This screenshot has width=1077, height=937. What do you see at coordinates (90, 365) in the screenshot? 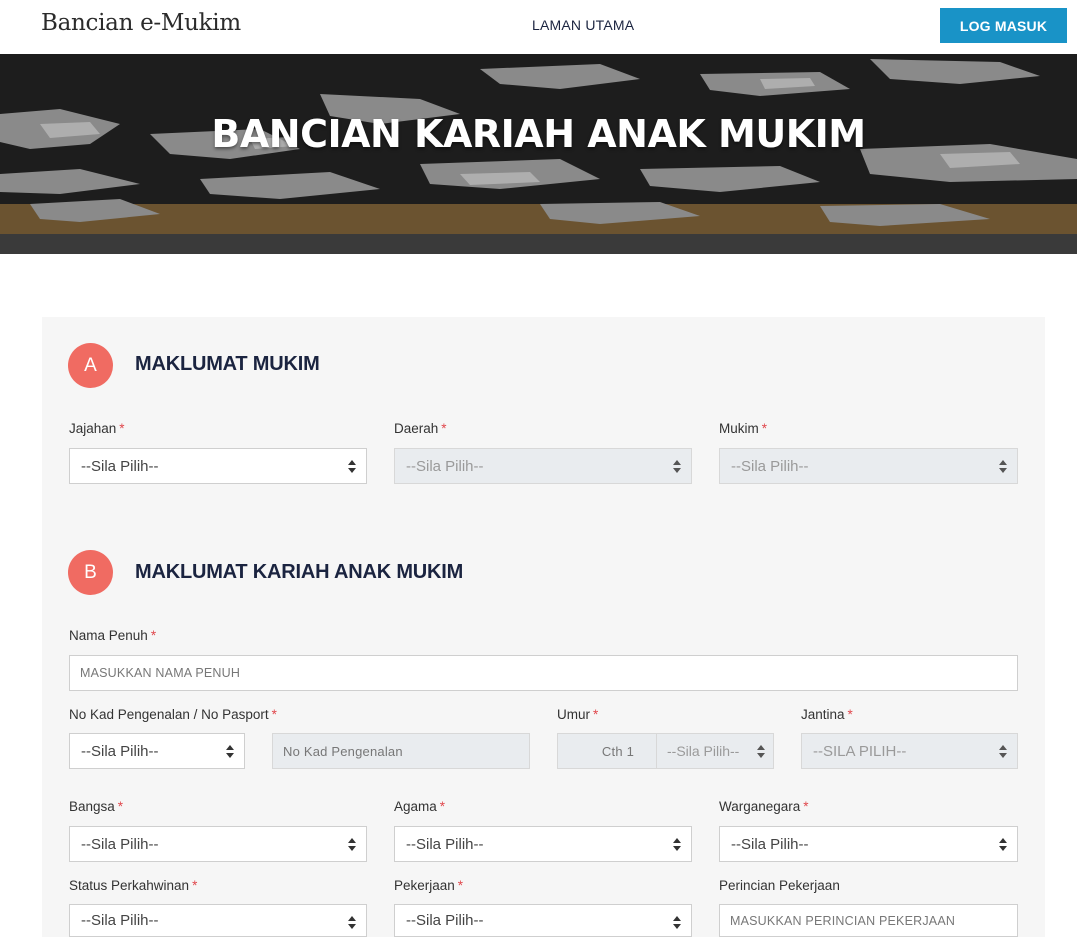
I see `section-a-badge: A` at bounding box center [90, 365].